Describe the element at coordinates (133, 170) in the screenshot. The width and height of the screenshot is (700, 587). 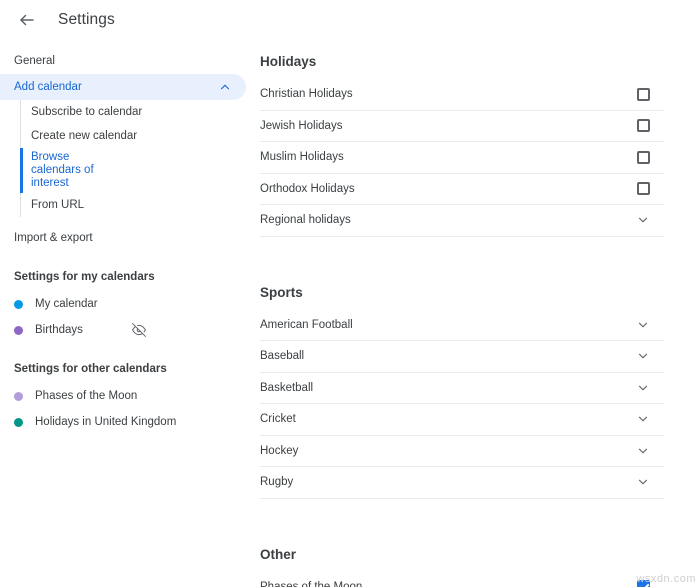
I see `sidebar-item-browse-calendars-of-interest: Browse calendars of interest` at that location.